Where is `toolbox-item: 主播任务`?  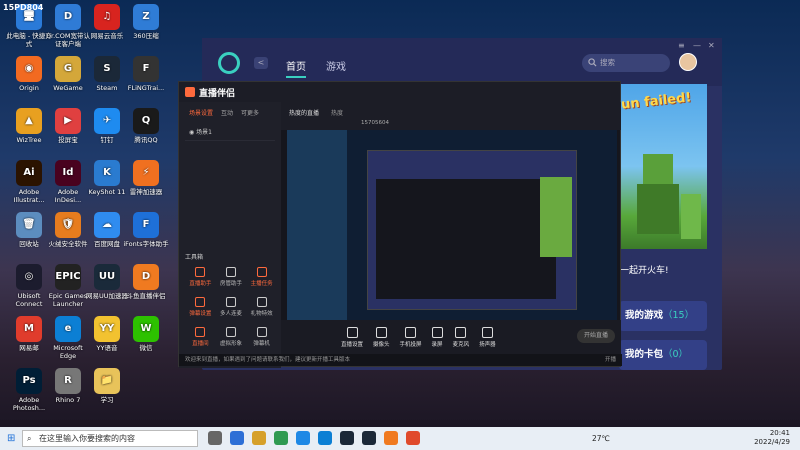 toolbox-item: 主播任务 is located at coordinates (261, 277).